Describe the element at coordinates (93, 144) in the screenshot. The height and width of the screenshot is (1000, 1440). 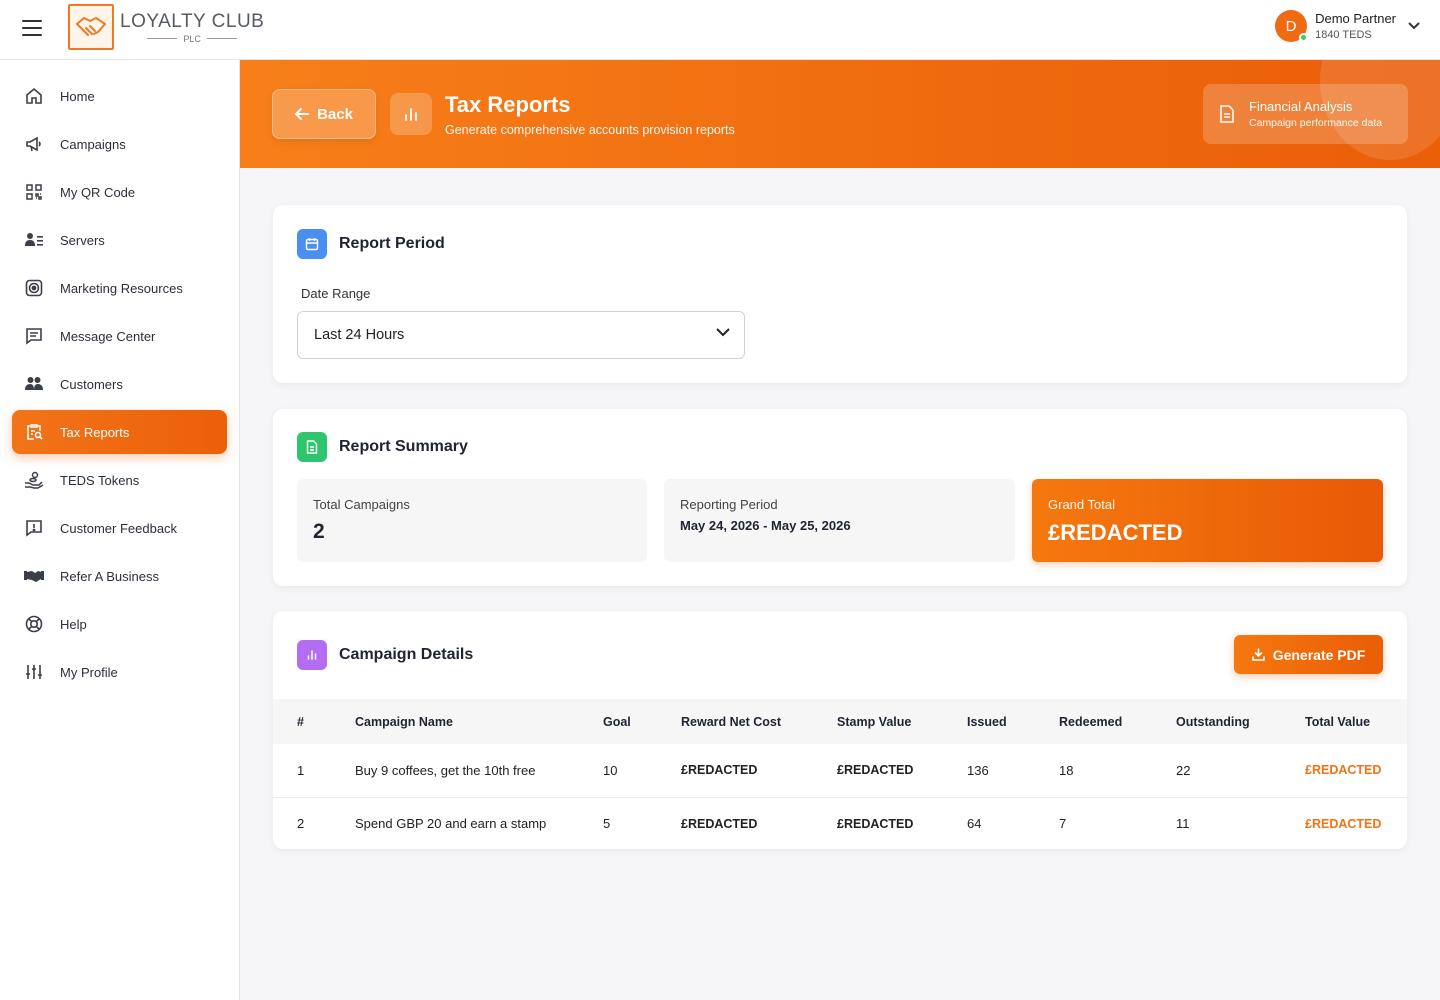
I see `sidebar-item-label: Campaigns` at that location.